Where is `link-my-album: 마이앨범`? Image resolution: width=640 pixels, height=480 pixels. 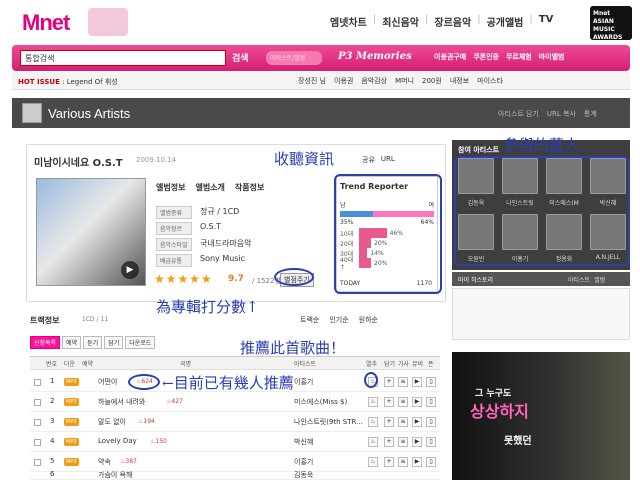 link-my-album: 마이앨범 is located at coordinates (552, 57).